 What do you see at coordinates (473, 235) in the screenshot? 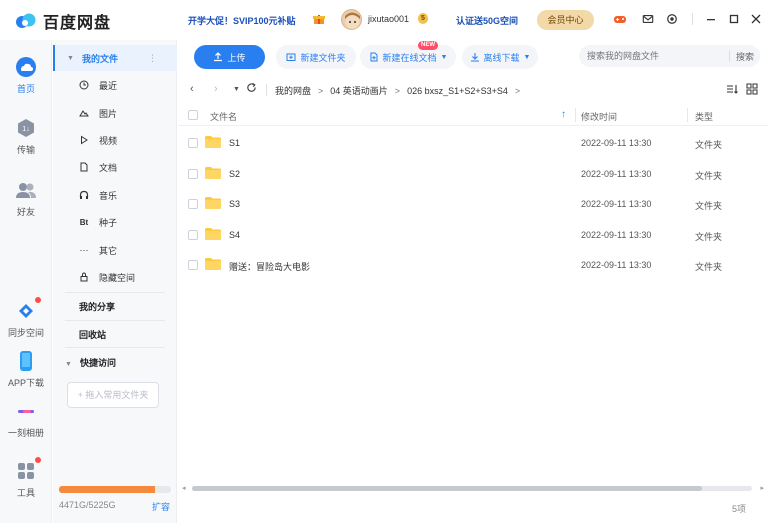
I see `table-row: S4 2022-09-11 13:30 文件夹` at bounding box center [473, 235].